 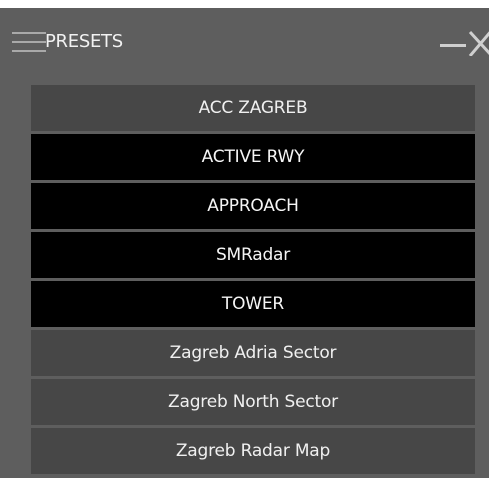 What do you see at coordinates (84, 41) in the screenshot?
I see `window-title: PRESETS` at bounding box center [84, 41].